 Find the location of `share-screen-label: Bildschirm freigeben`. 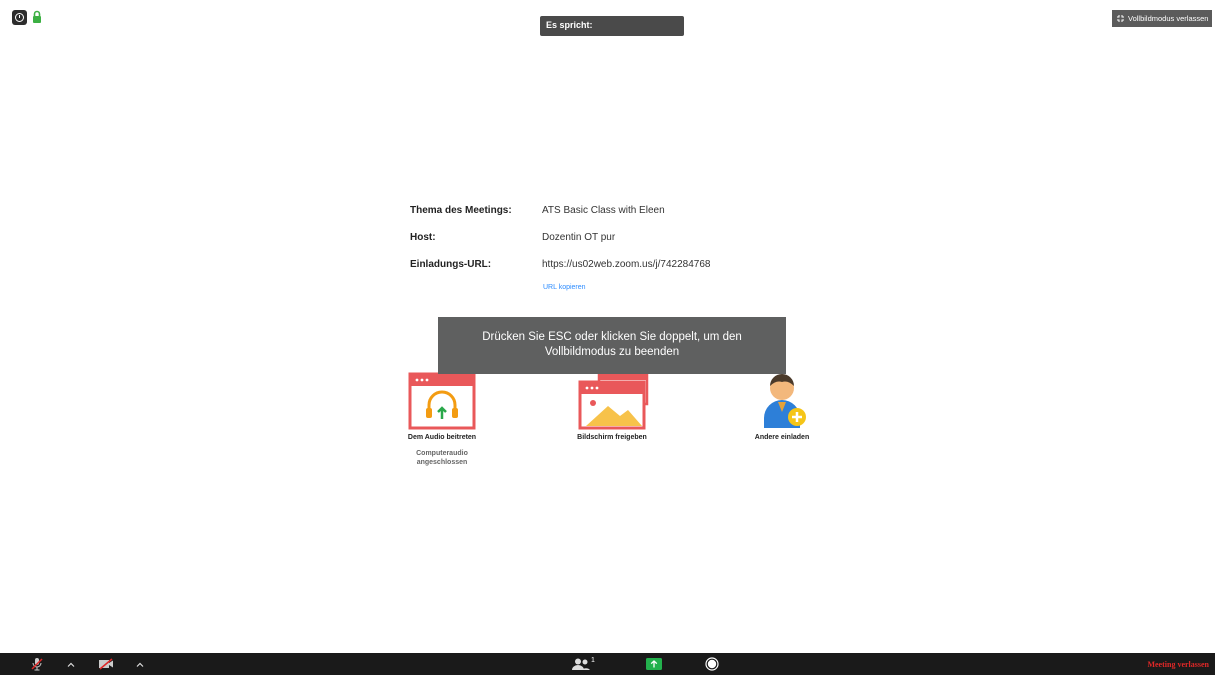

share-screen-label: Bildschirm freigeben is located at coordinates (612, 437).